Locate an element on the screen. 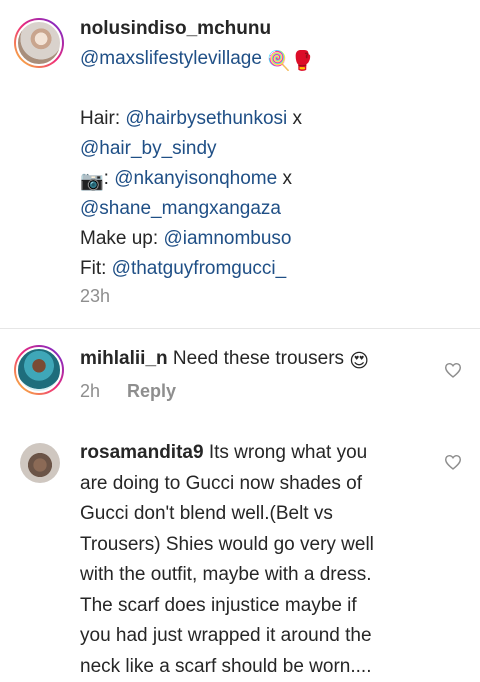 The width and height of the screenshot is (480, 682). comment-text: mihlalii_n Need these trousers 😍 is located at coordinates (255, 360).